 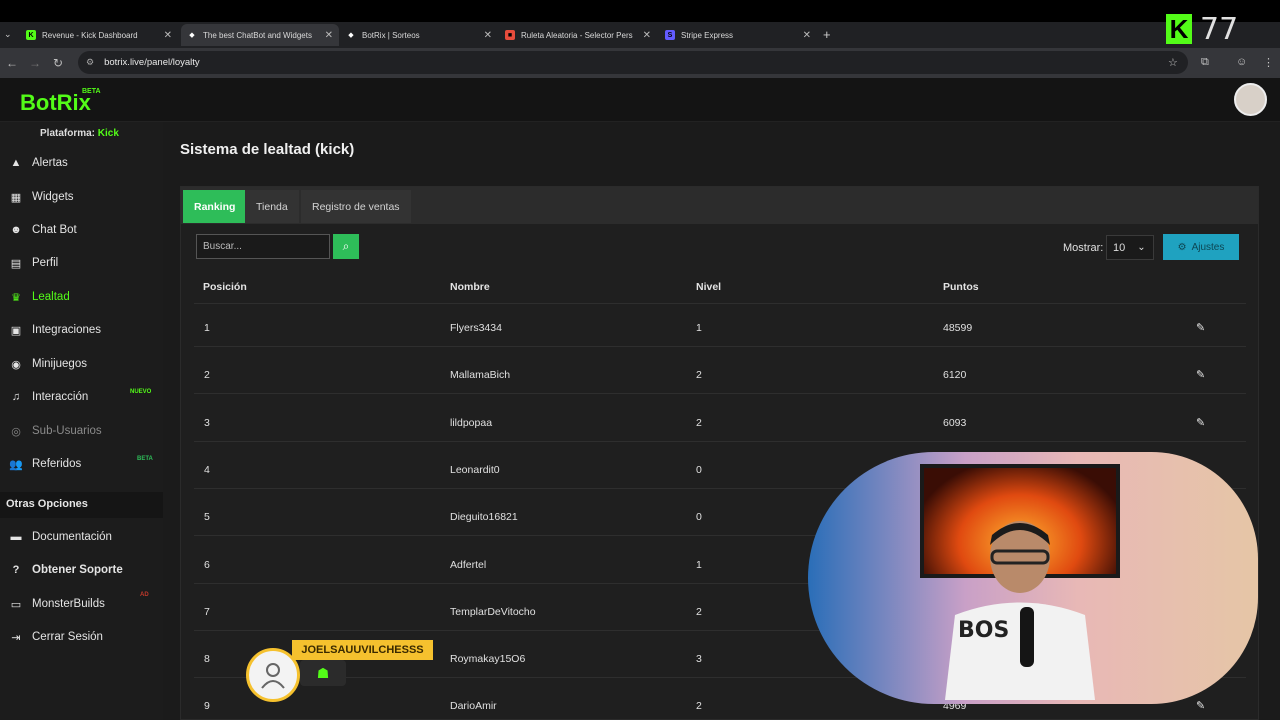 I want to click on streamer-image: BOS, so click(x=1020, y=610).